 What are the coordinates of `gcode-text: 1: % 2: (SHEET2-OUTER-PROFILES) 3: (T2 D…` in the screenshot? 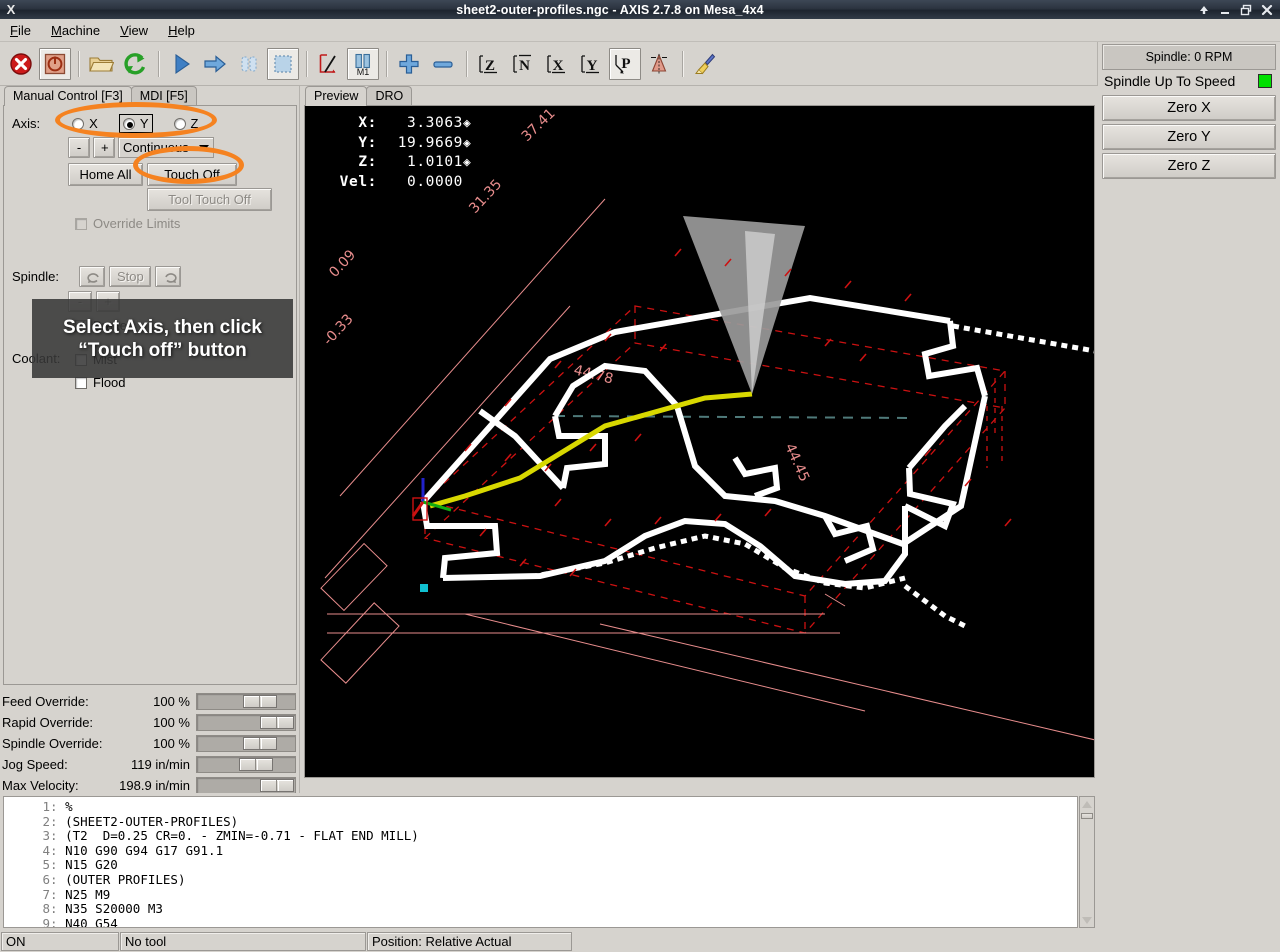 It's located at (540, 862).